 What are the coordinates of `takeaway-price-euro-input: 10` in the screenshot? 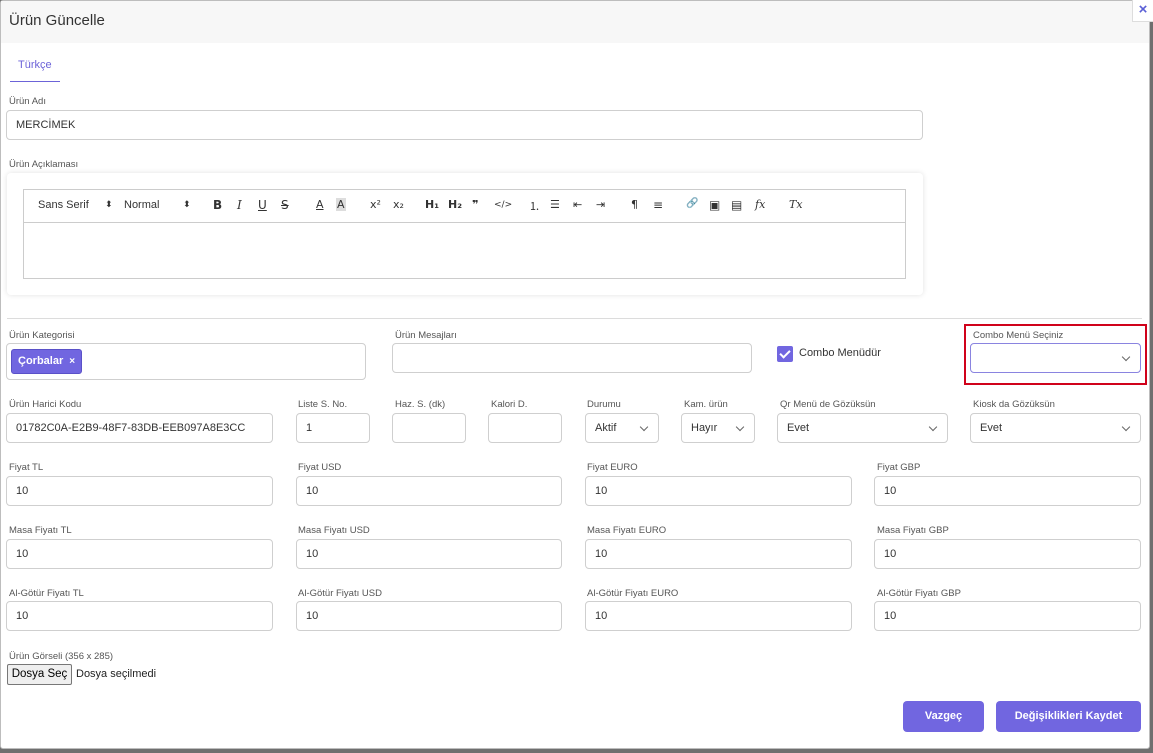 It's located at (718, 616).